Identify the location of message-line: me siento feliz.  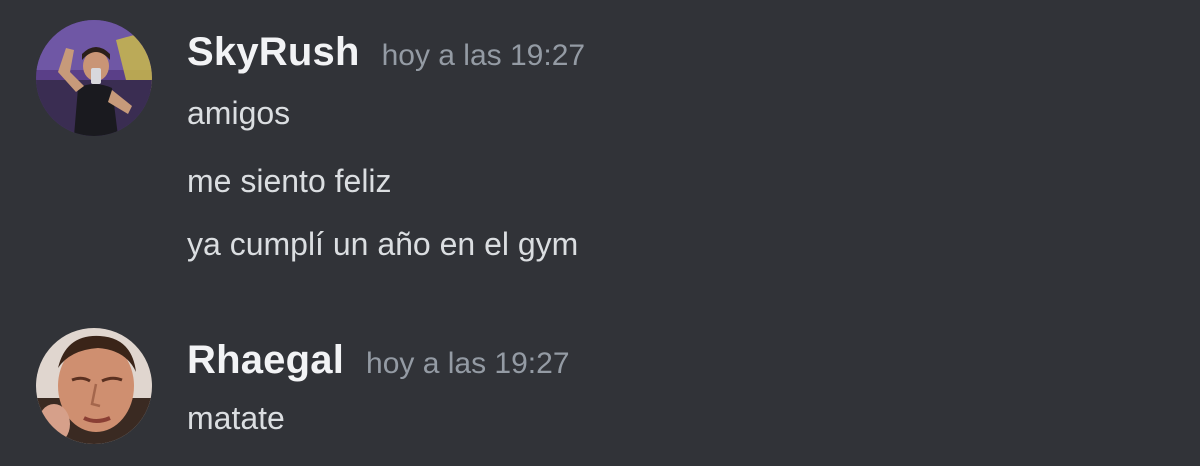
(289, 181).